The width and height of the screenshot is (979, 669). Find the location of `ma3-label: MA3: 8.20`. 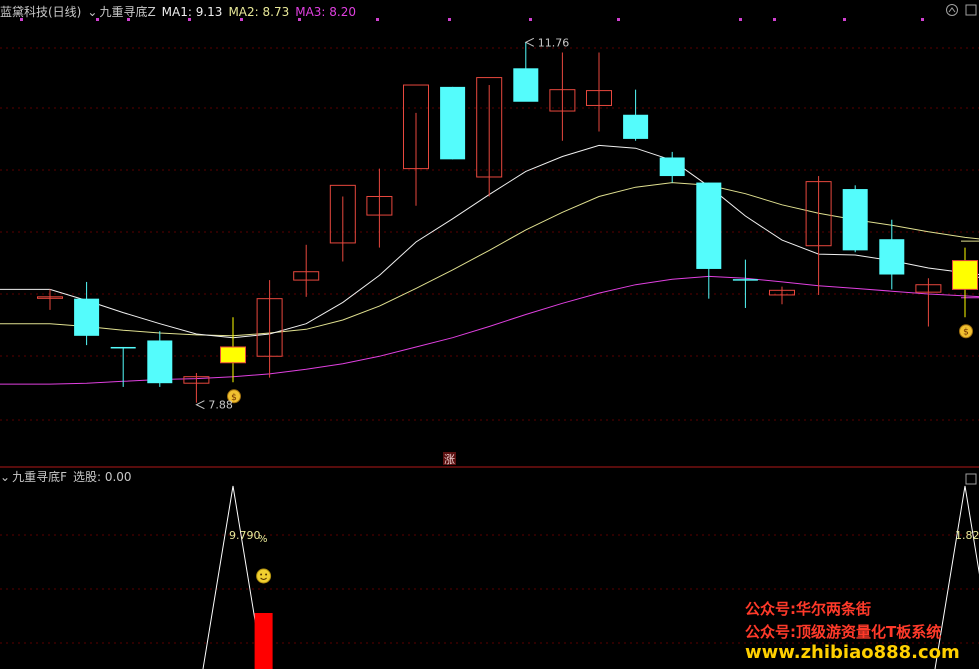

ma3-label: MA3: 8.20 is located at coordinates (326, 12).